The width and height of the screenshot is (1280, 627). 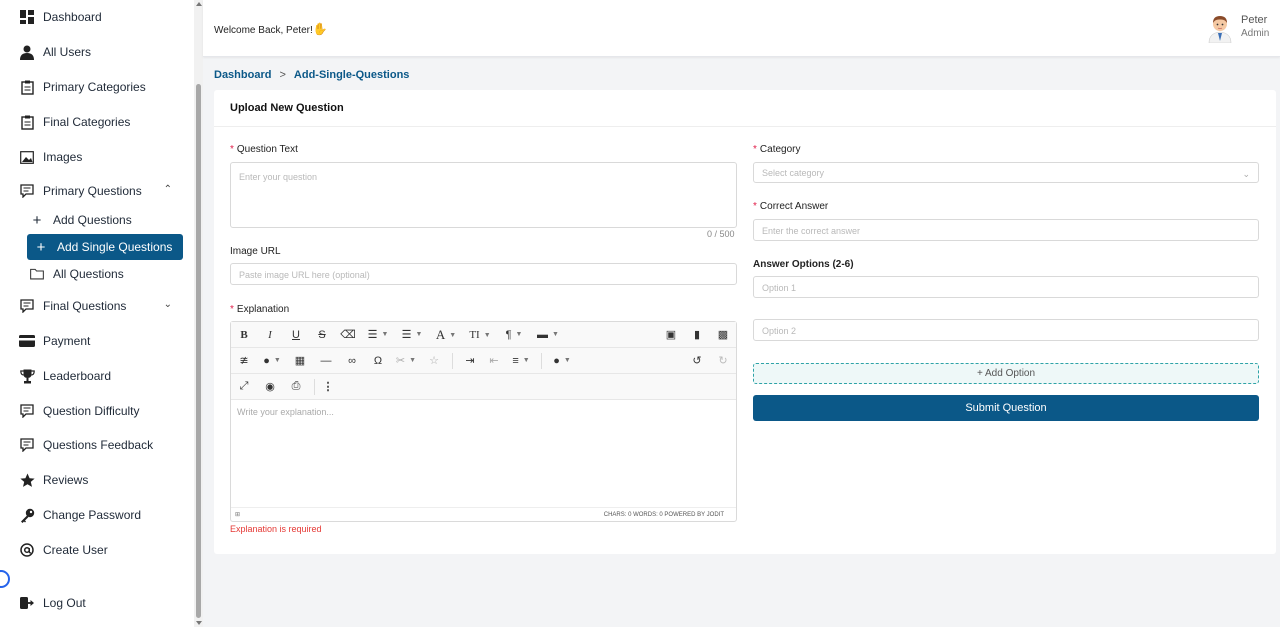 What do you see at coordinates (1006, 330) in the screenshot?
I see `option-2-input: Option 2` at bounding box center [1006, 330].